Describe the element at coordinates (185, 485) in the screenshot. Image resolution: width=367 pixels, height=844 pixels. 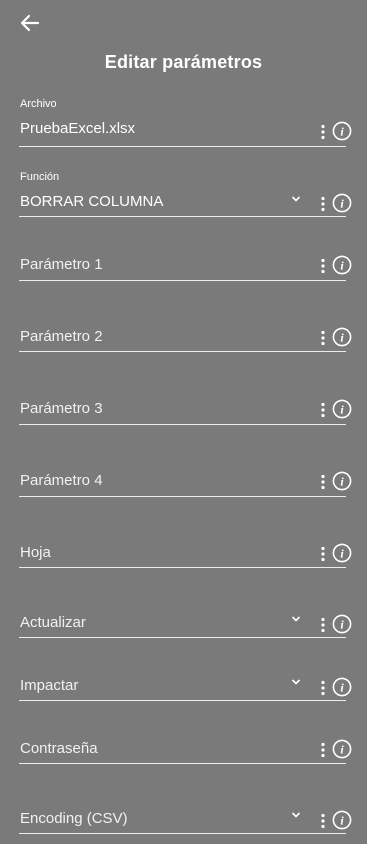
I see `parametro-4-field: Parámetro 4 i` at that location.